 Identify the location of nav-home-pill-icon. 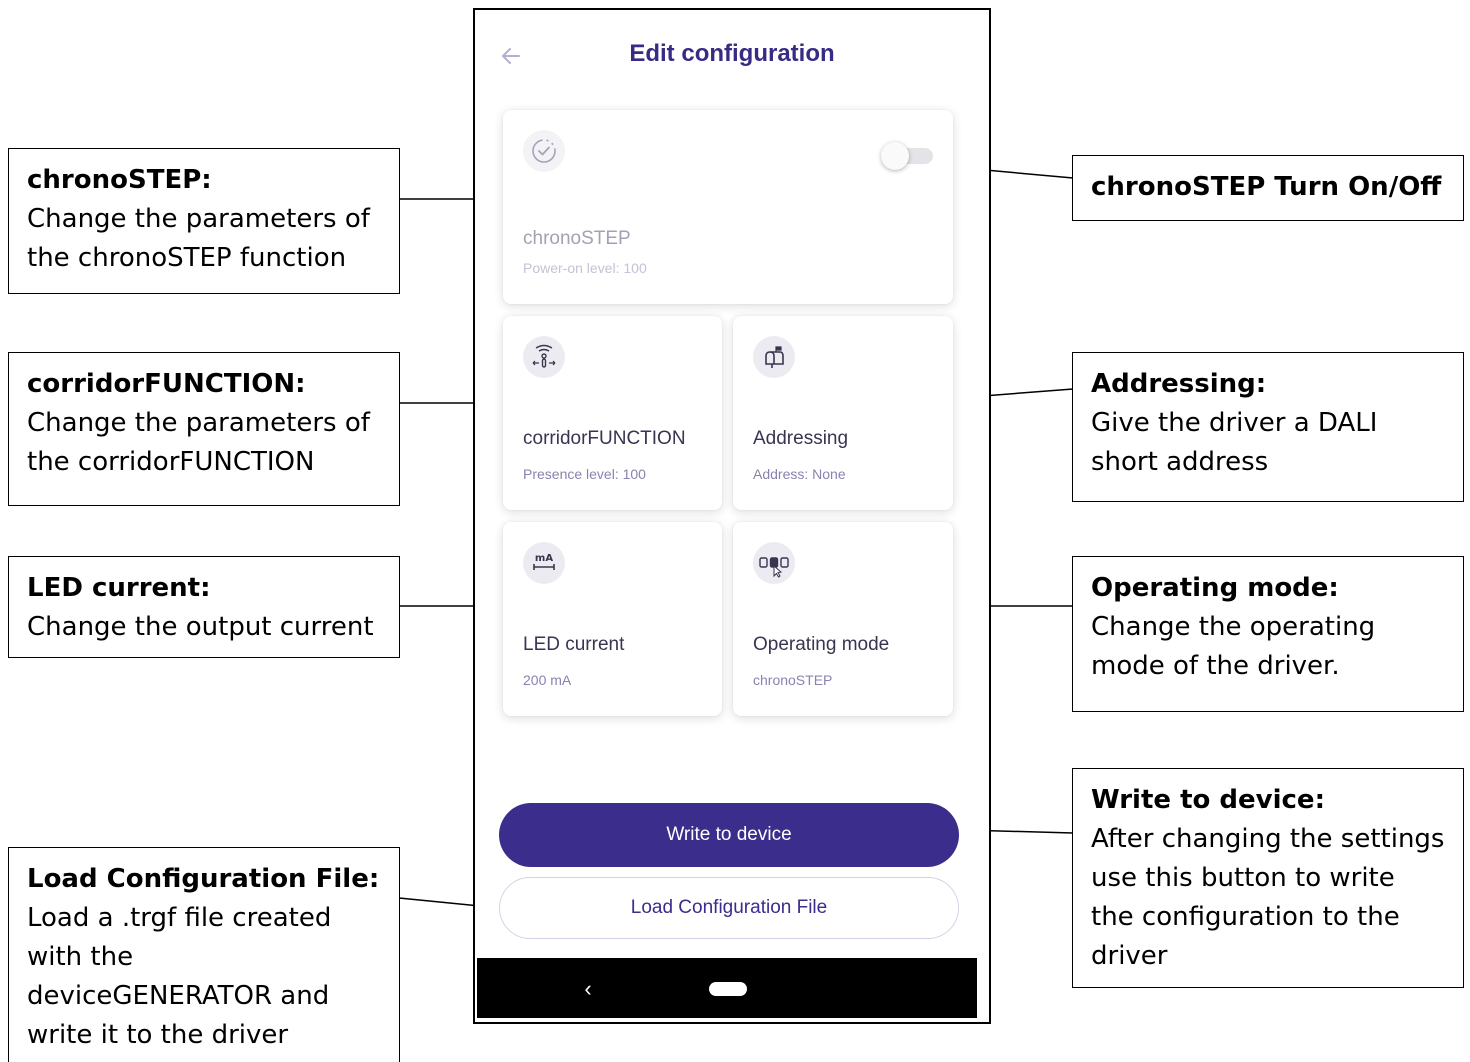
(728, 989).